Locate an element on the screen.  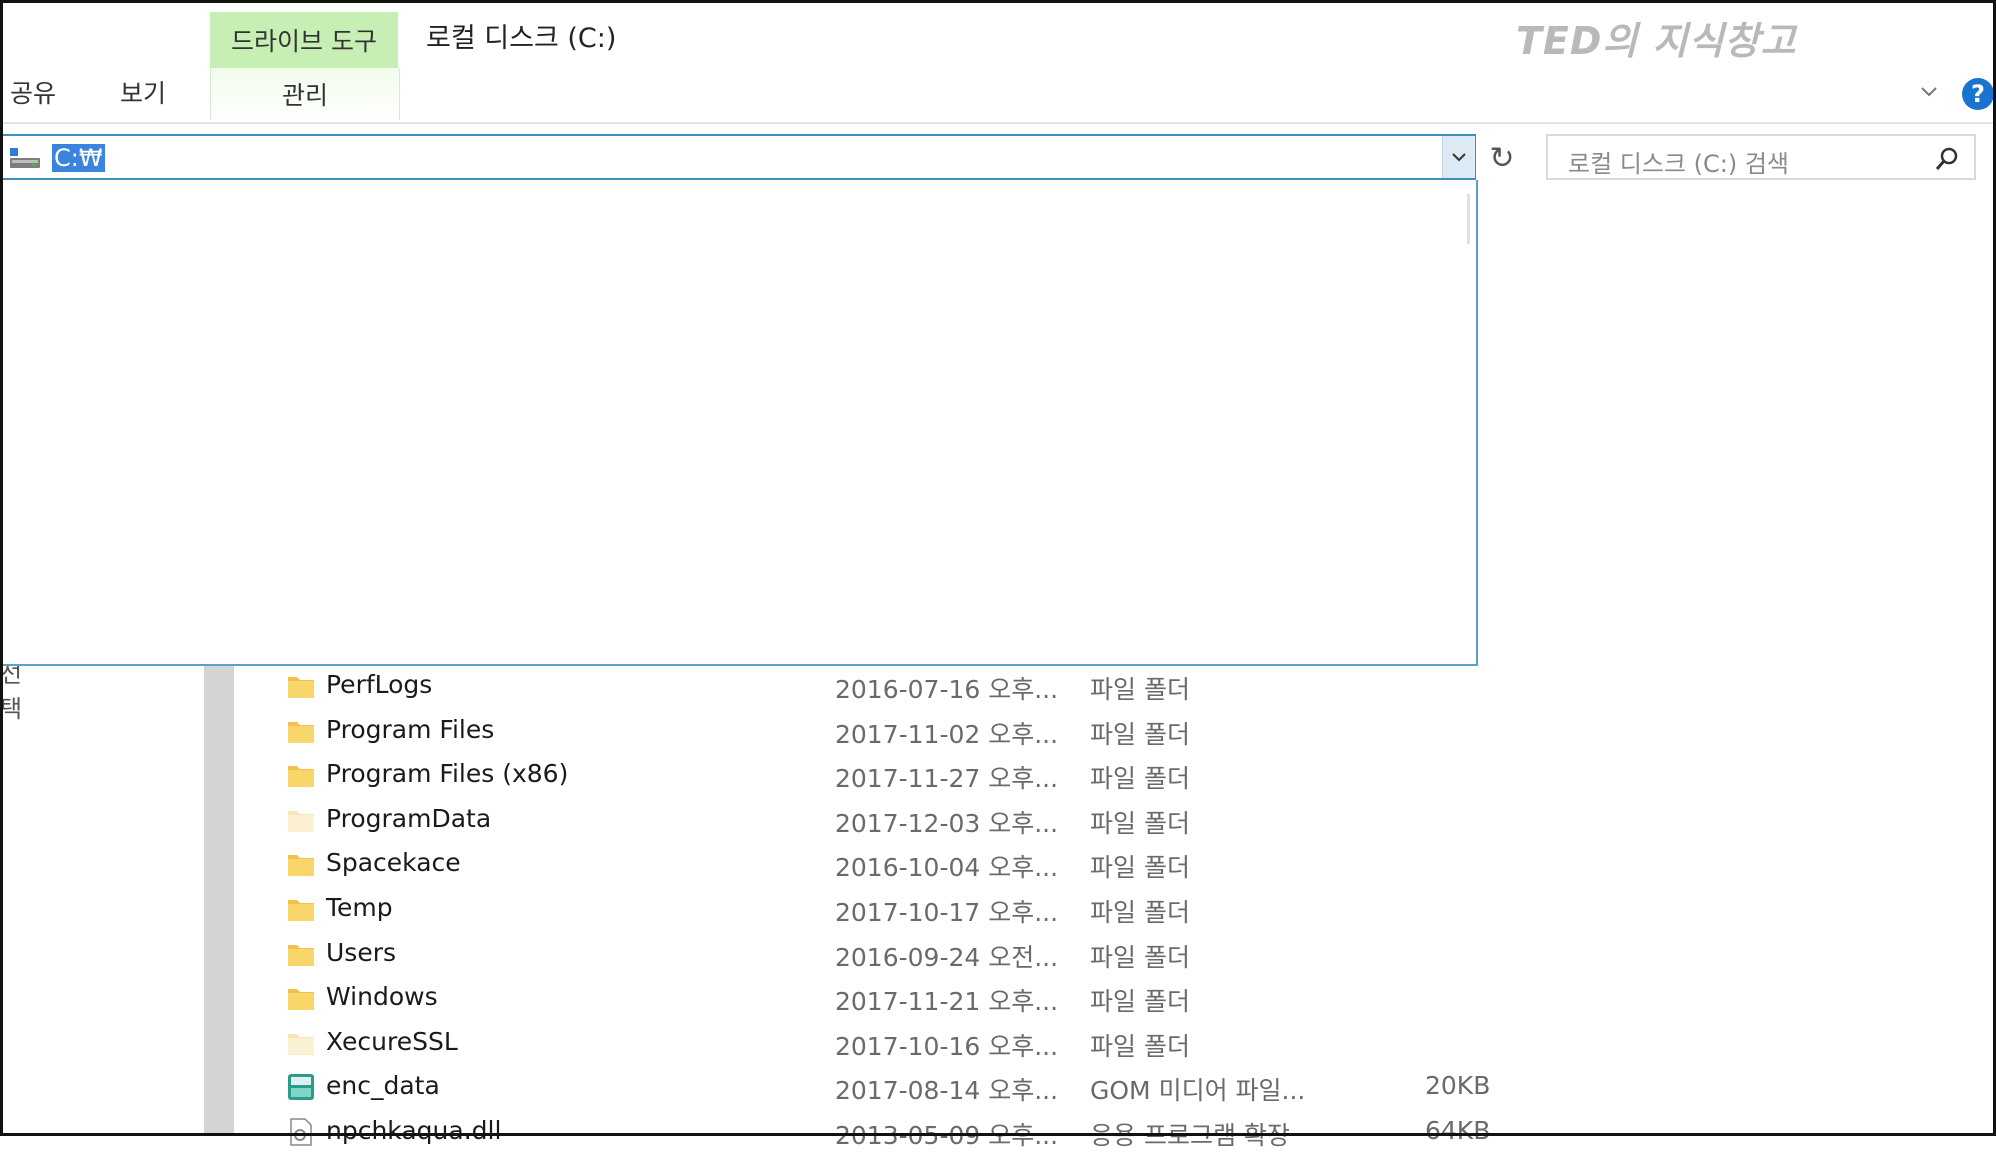
file-row: Program Files 2017-11-02 오후... 파일 폴더 is located at coordinates (890, 731).